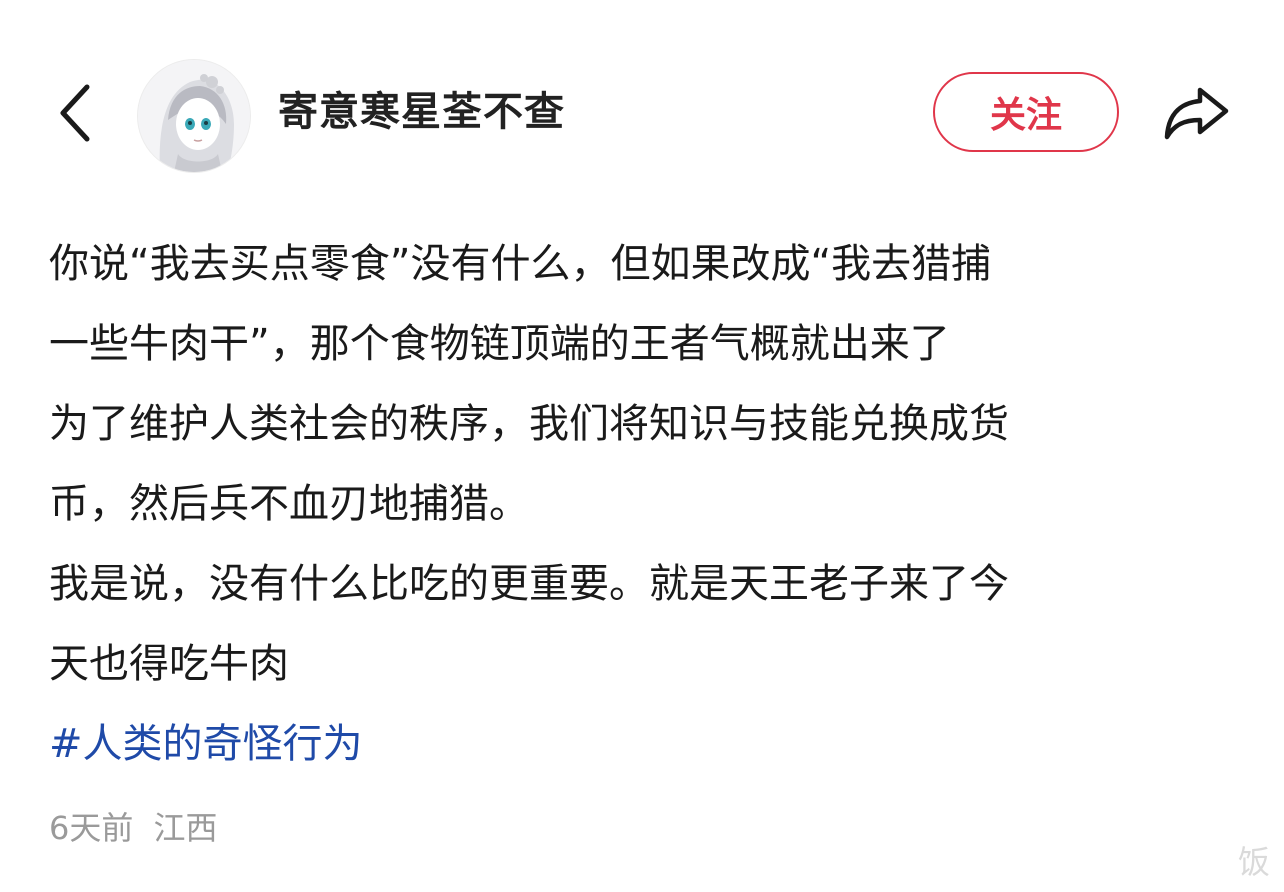 Image resolution: width=1284 pixels, height=892 pixels. I want to click on post-header: 寄意寒星荃不查 关注, so click(642, 112).